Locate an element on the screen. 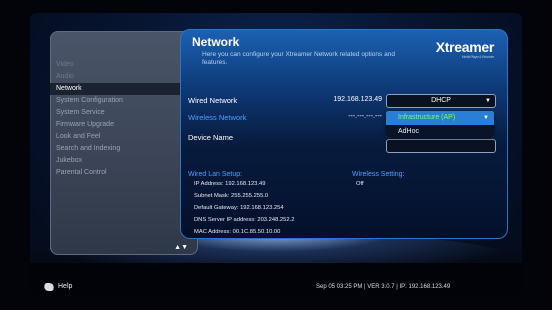 Image resolution: width=552 pixels, height=310 pixels. info-ip-address: IP Address: 192.168.123.49 is located at coordinates (230, 184).